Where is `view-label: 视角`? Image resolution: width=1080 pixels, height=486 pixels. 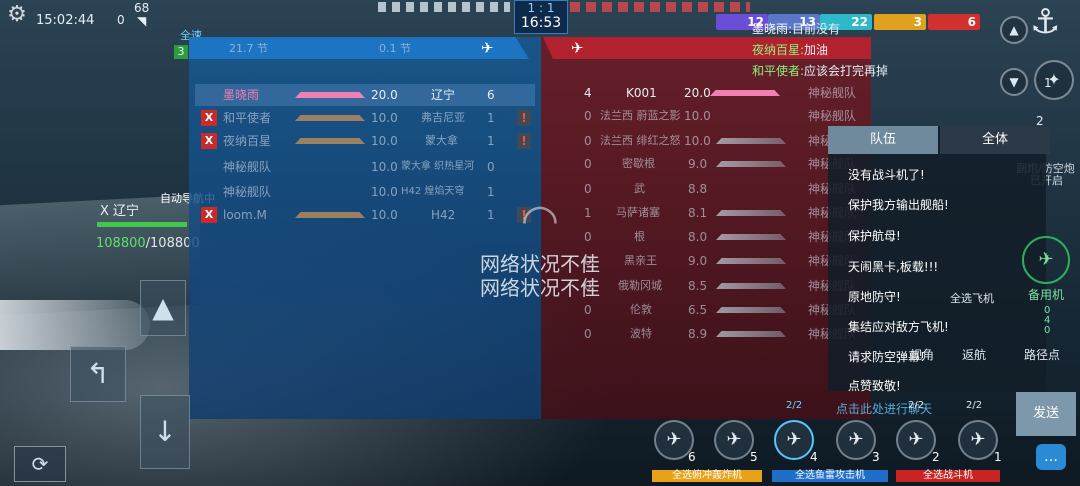 view-label: 视角 is located at coordinates (922, 354).